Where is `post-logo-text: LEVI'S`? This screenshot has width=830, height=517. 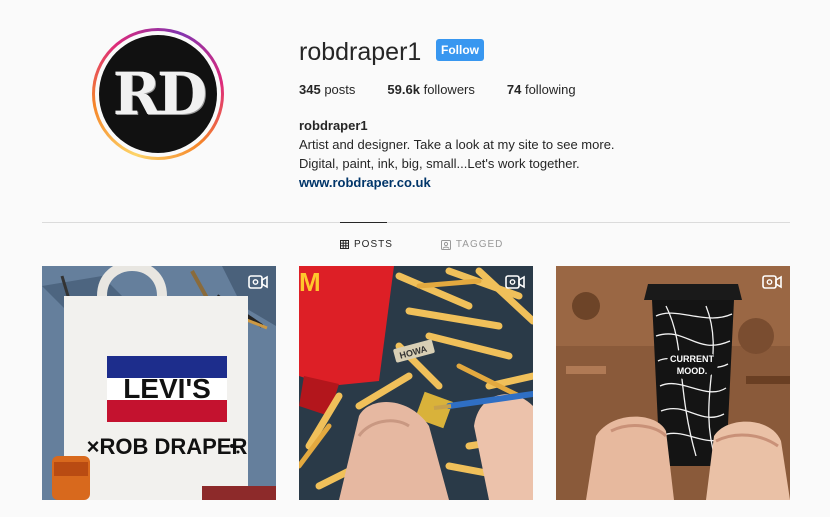 post-logo-text: LEVI'S is located at coordinates (167, 388).